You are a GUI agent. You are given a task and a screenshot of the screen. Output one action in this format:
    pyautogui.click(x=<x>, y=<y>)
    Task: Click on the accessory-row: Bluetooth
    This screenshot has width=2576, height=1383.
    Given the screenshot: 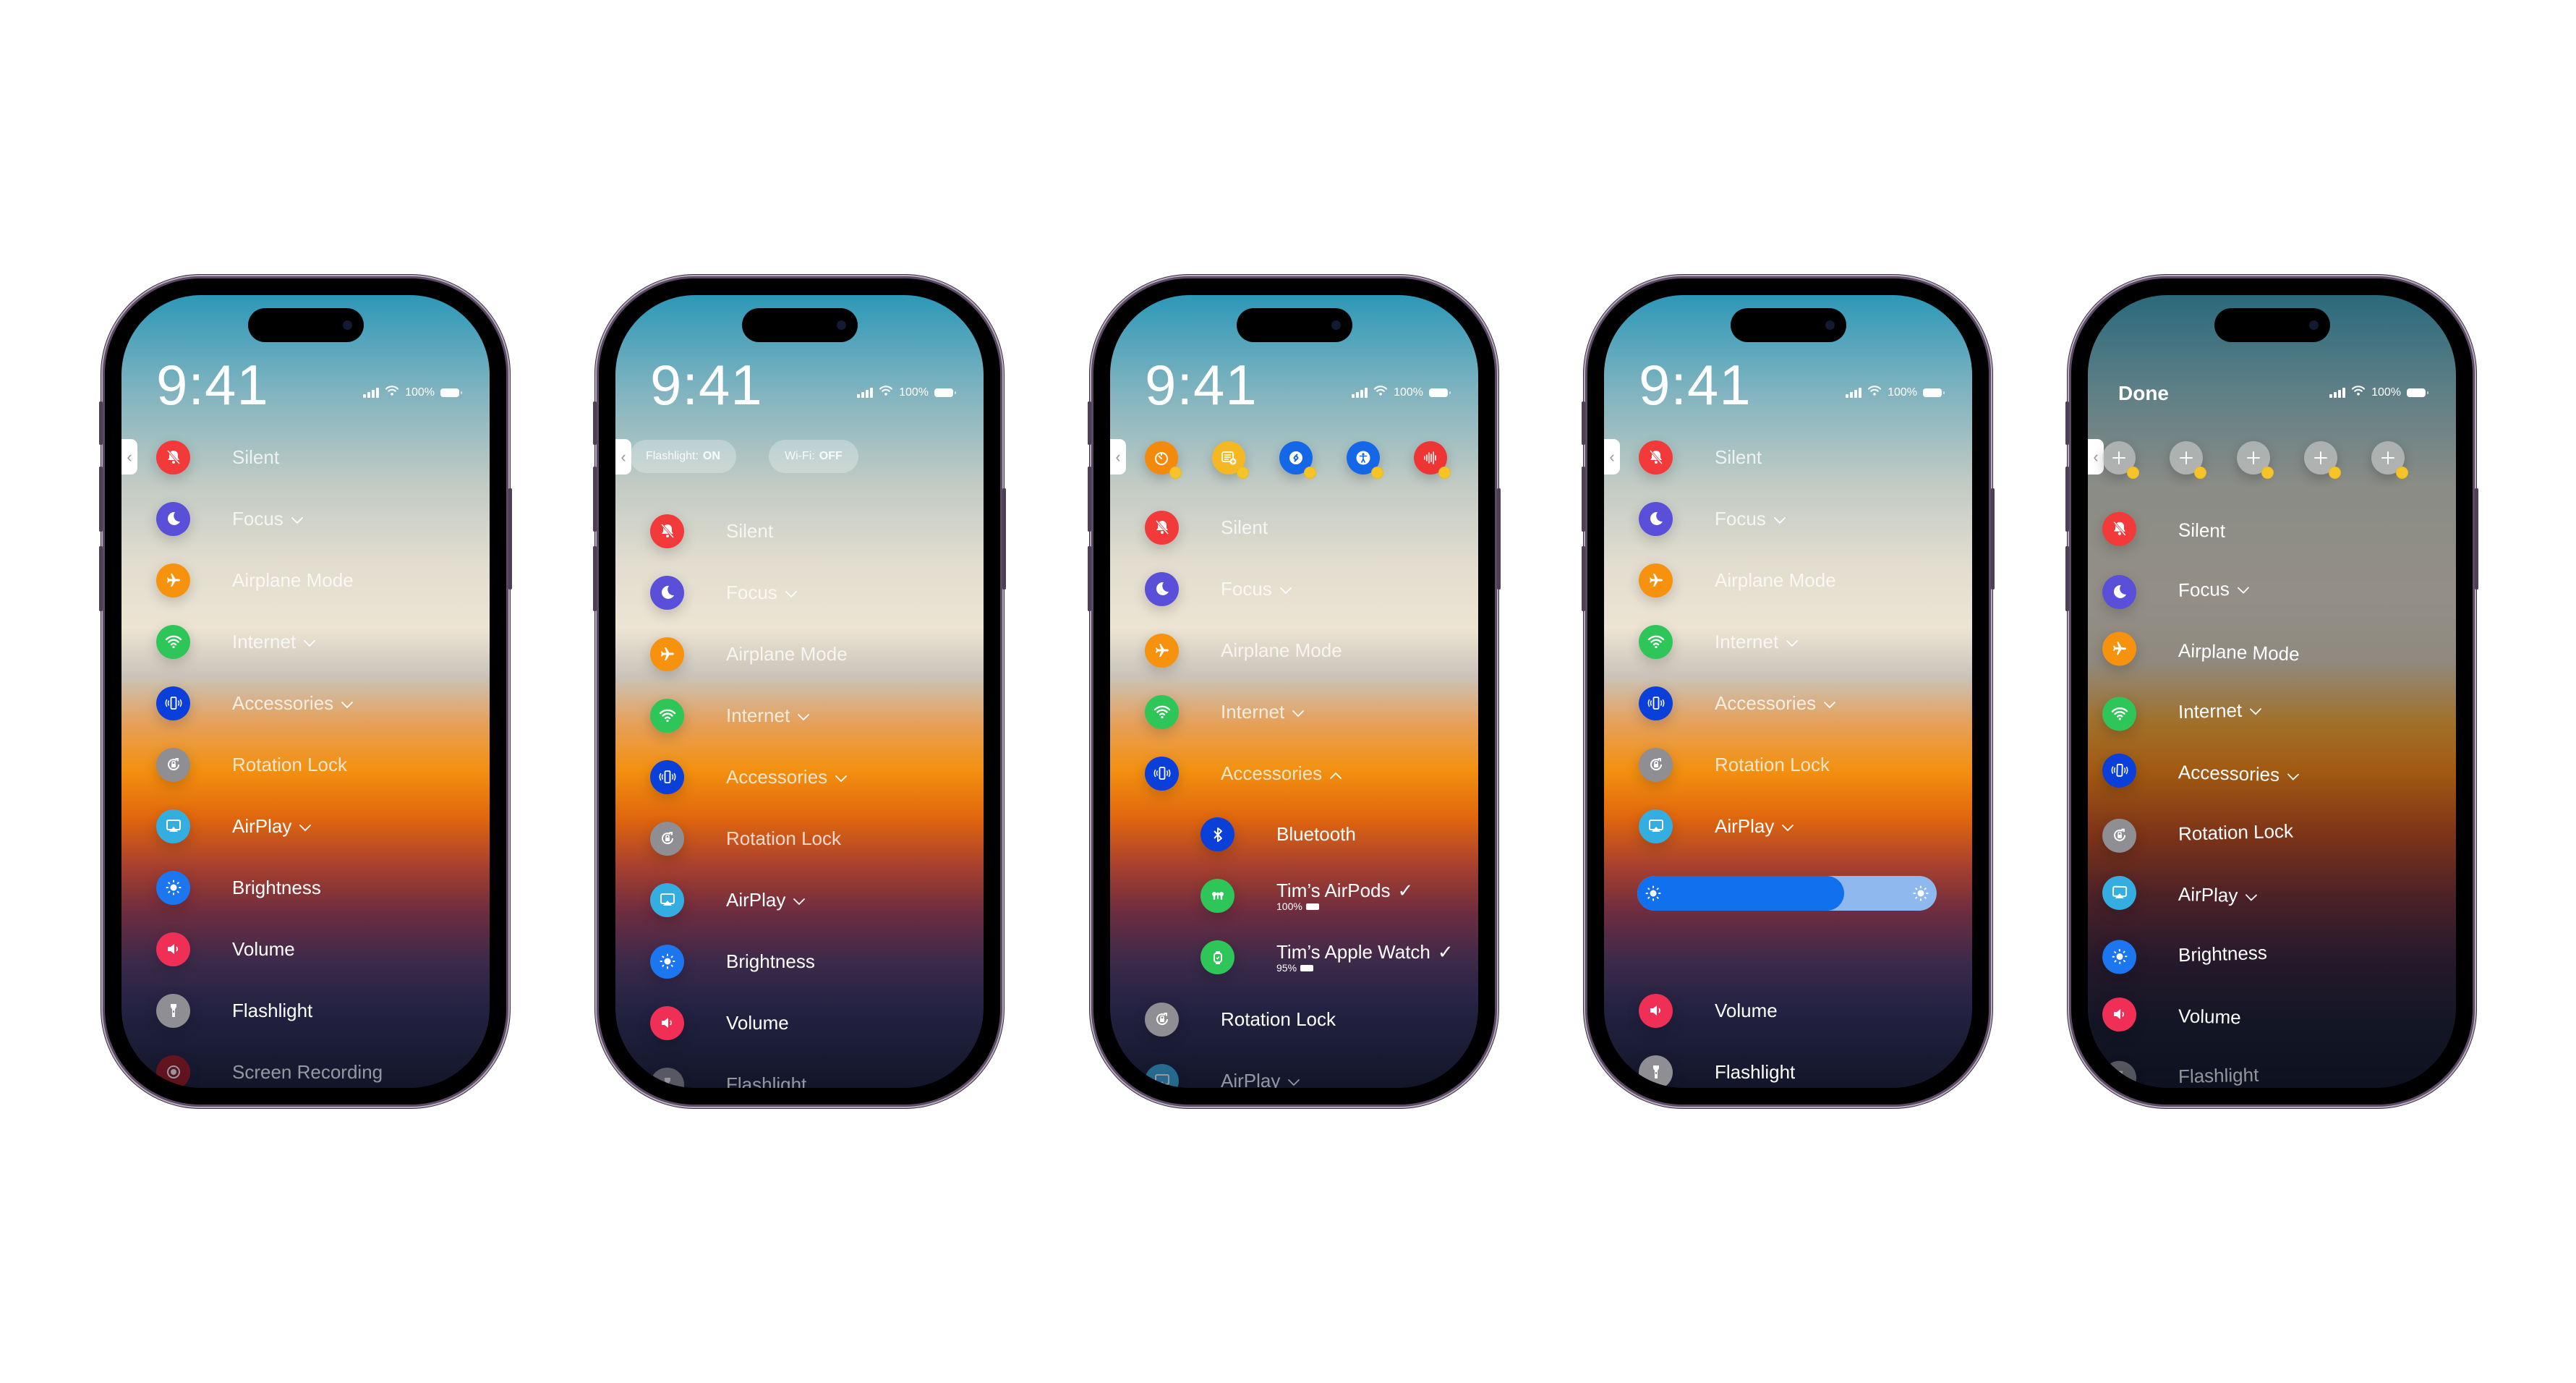 What is the action you would take?
    pyautogui.click(x=1278, y=834)
    